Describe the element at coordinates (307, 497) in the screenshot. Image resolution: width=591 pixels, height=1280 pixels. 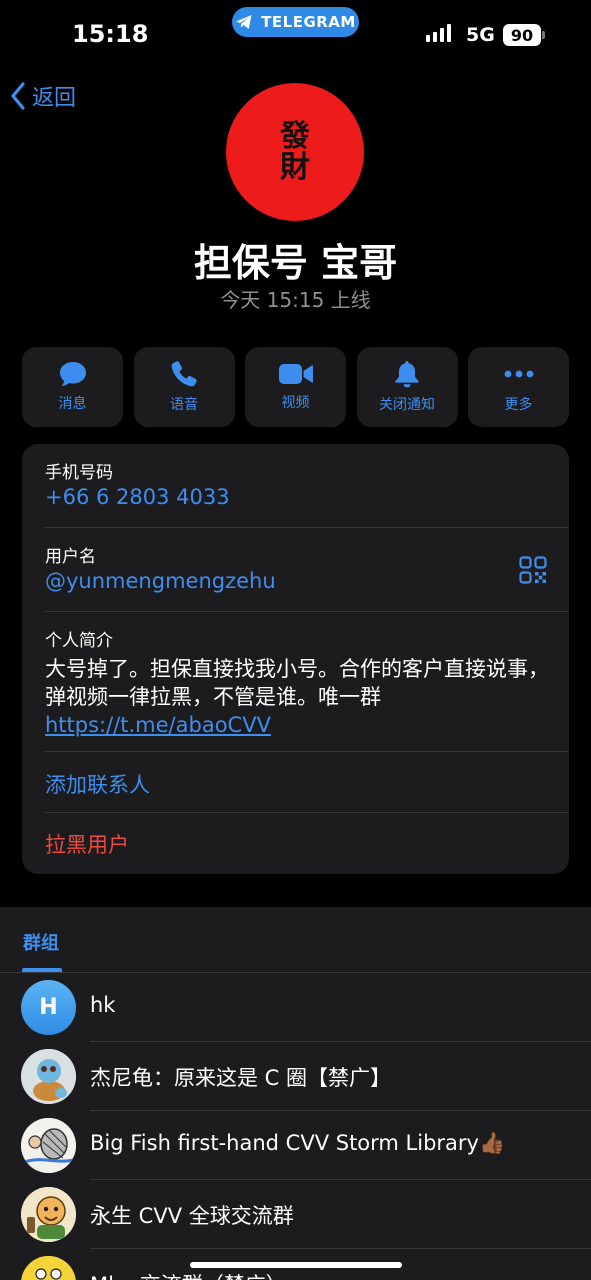
I see `phone-number: +66 6 2803 4033` at that location.